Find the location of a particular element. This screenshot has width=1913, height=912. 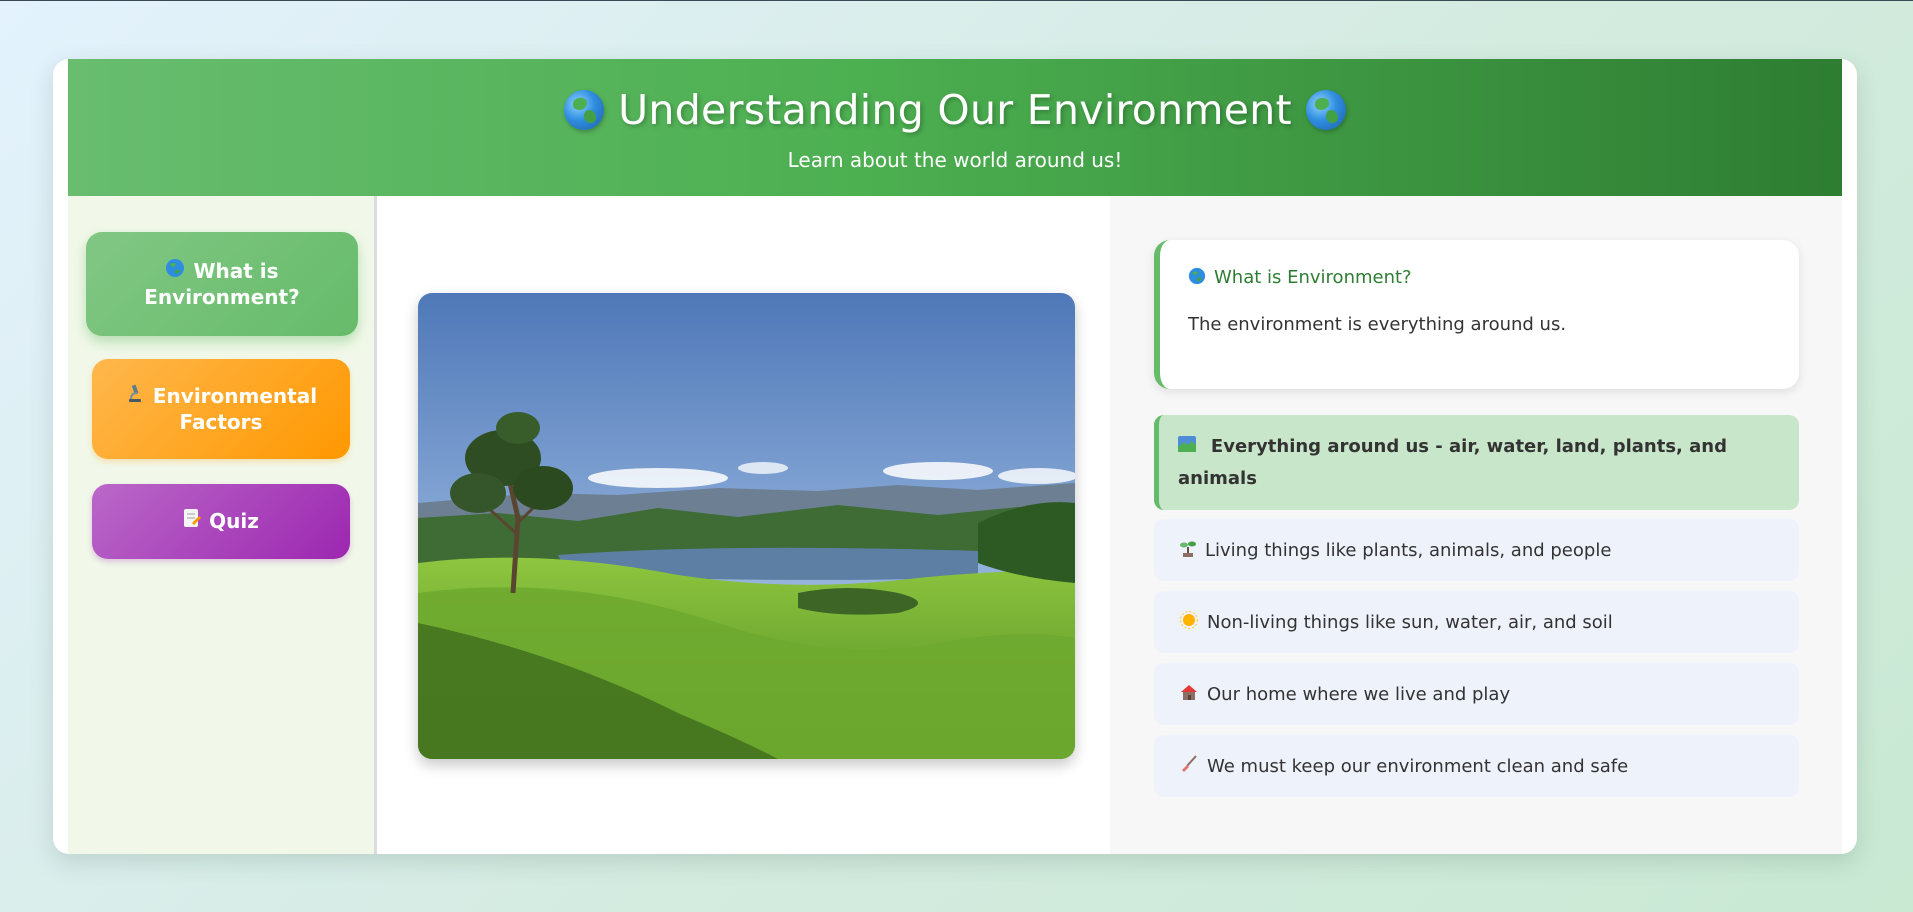

nav-label-wrap: Environmental Factors is located at coordinates (221, 409).